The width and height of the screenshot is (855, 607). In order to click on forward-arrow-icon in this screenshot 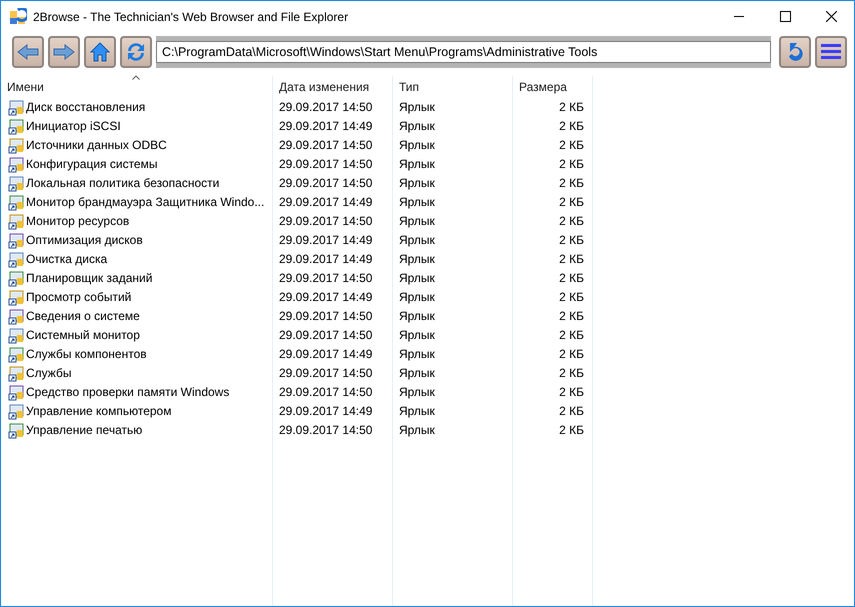, I will do `click(64, 52)`.